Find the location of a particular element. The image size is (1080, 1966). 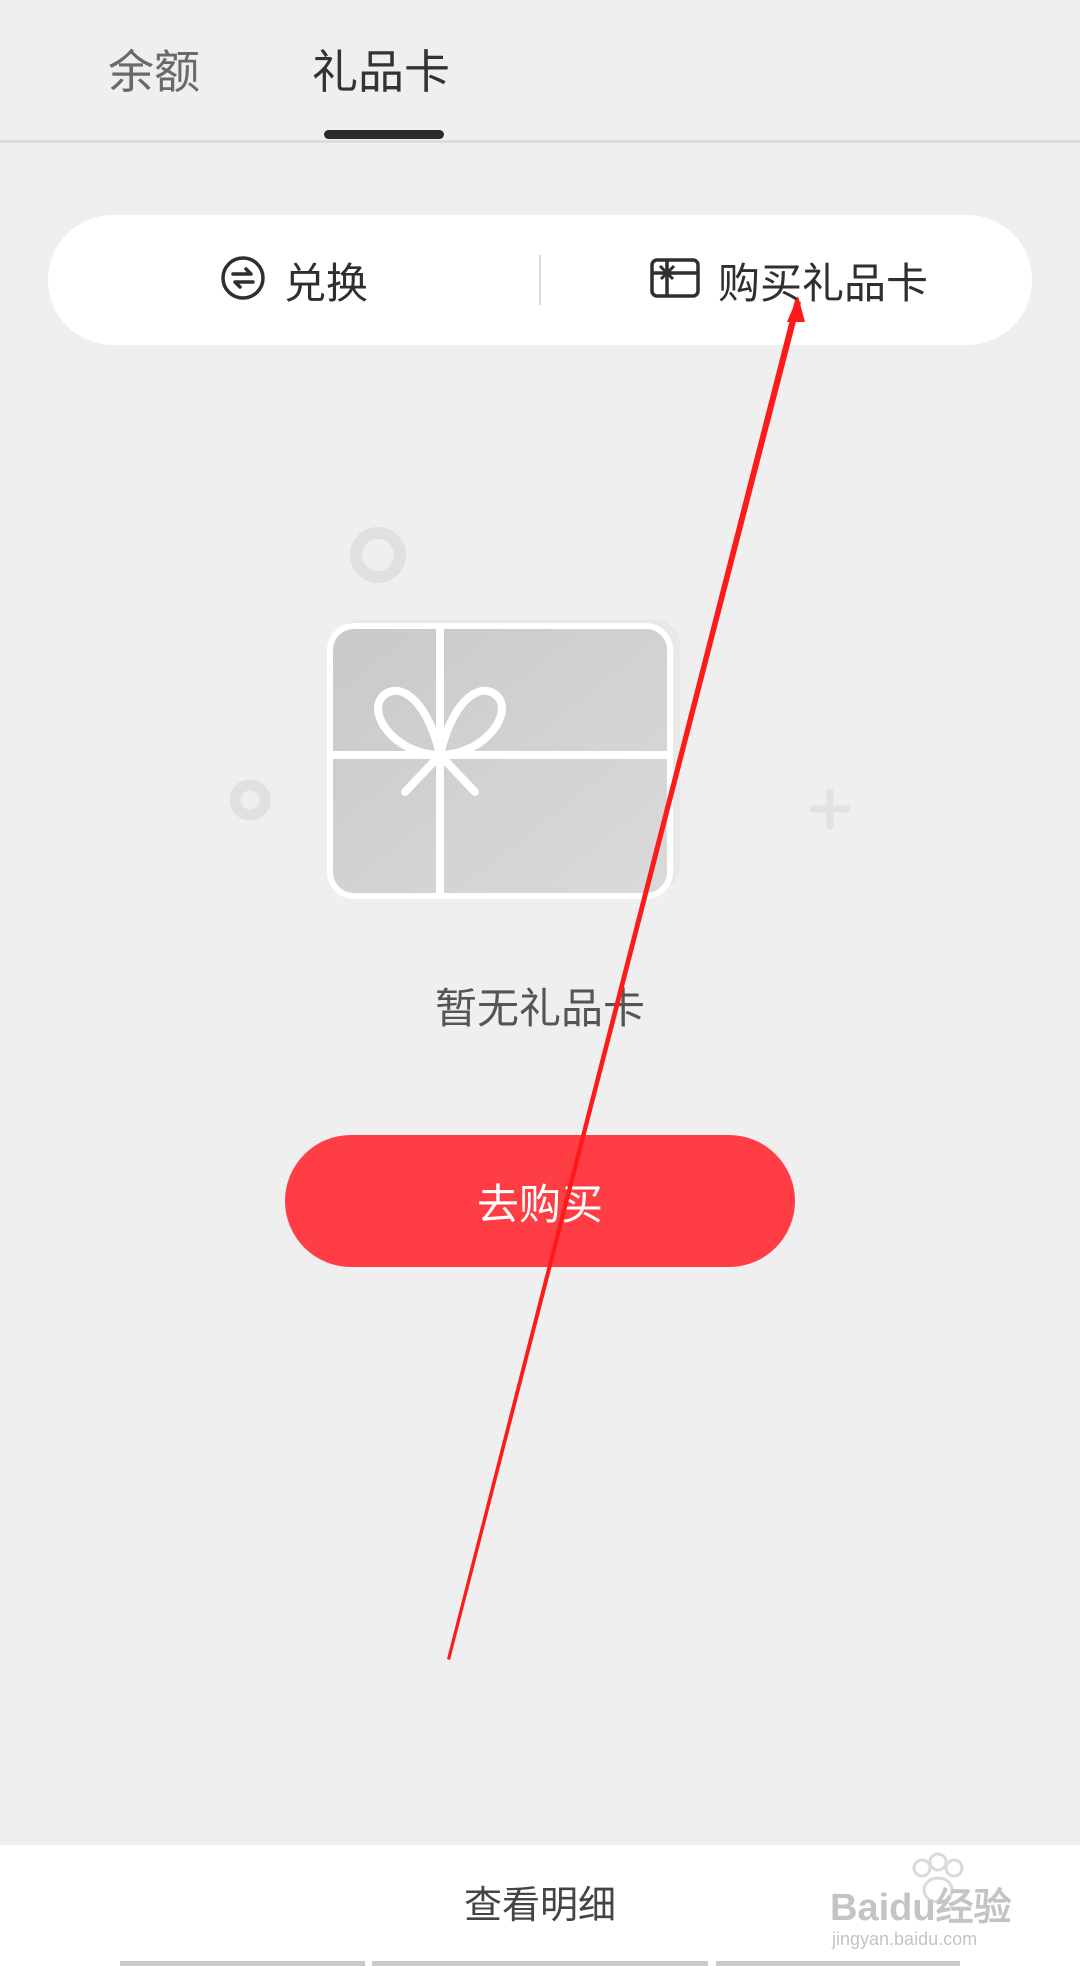

watermark-subtext: jingyan.baidu.com is located at coordinates (904, 1939).